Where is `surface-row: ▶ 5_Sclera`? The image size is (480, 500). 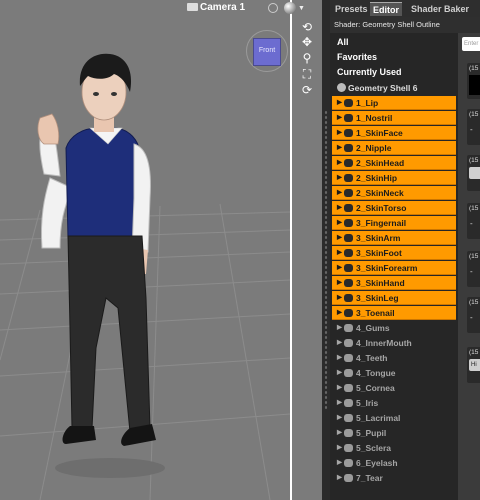
surface-row: ▶ 5_Sclera is located at coordinates (394, 448).